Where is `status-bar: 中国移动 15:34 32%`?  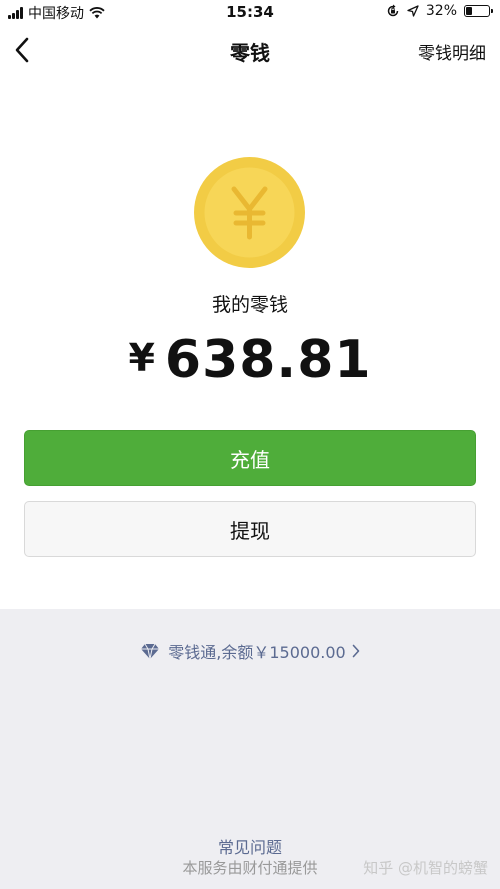
status-bar: 中国移动 15:34 32% is located at coordinates (250, 12).